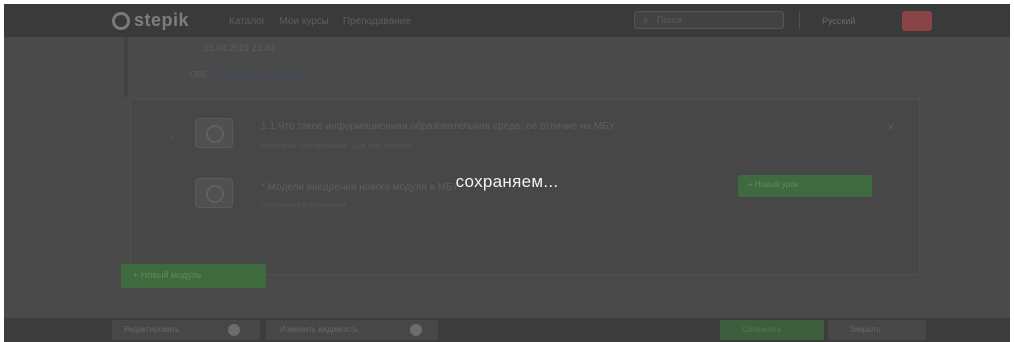 The width and height of the screenshot is (1014, 342). Describe the element at coordinates (762, 329) in the screenshot. I see `save-label: Сохранить` at that location.